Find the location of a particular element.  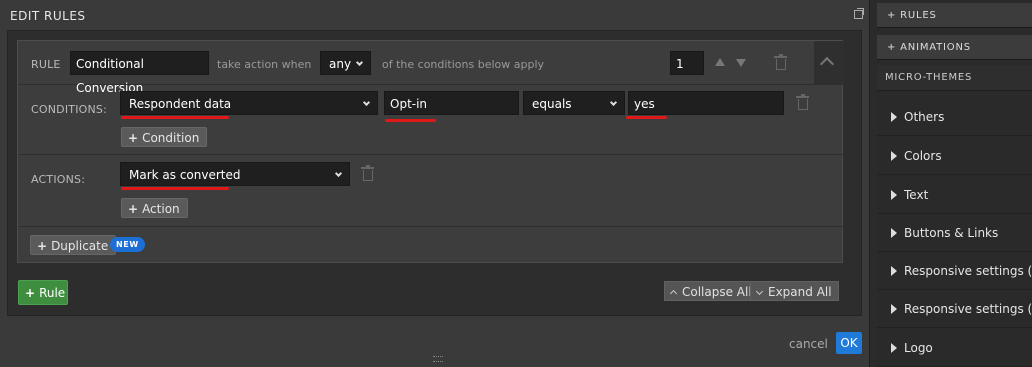

collapse-rule-button is located at coordinates (829, 63).